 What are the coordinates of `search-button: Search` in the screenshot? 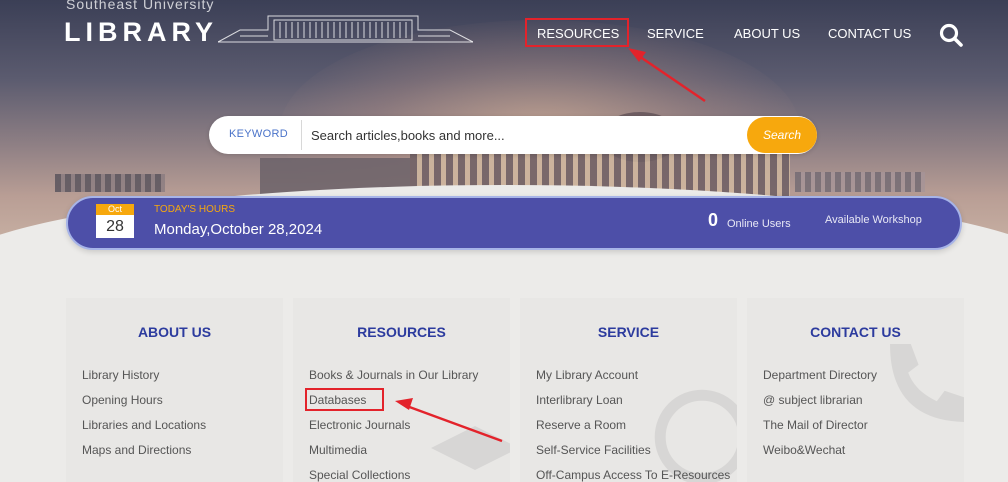 It's located at (782, 135).